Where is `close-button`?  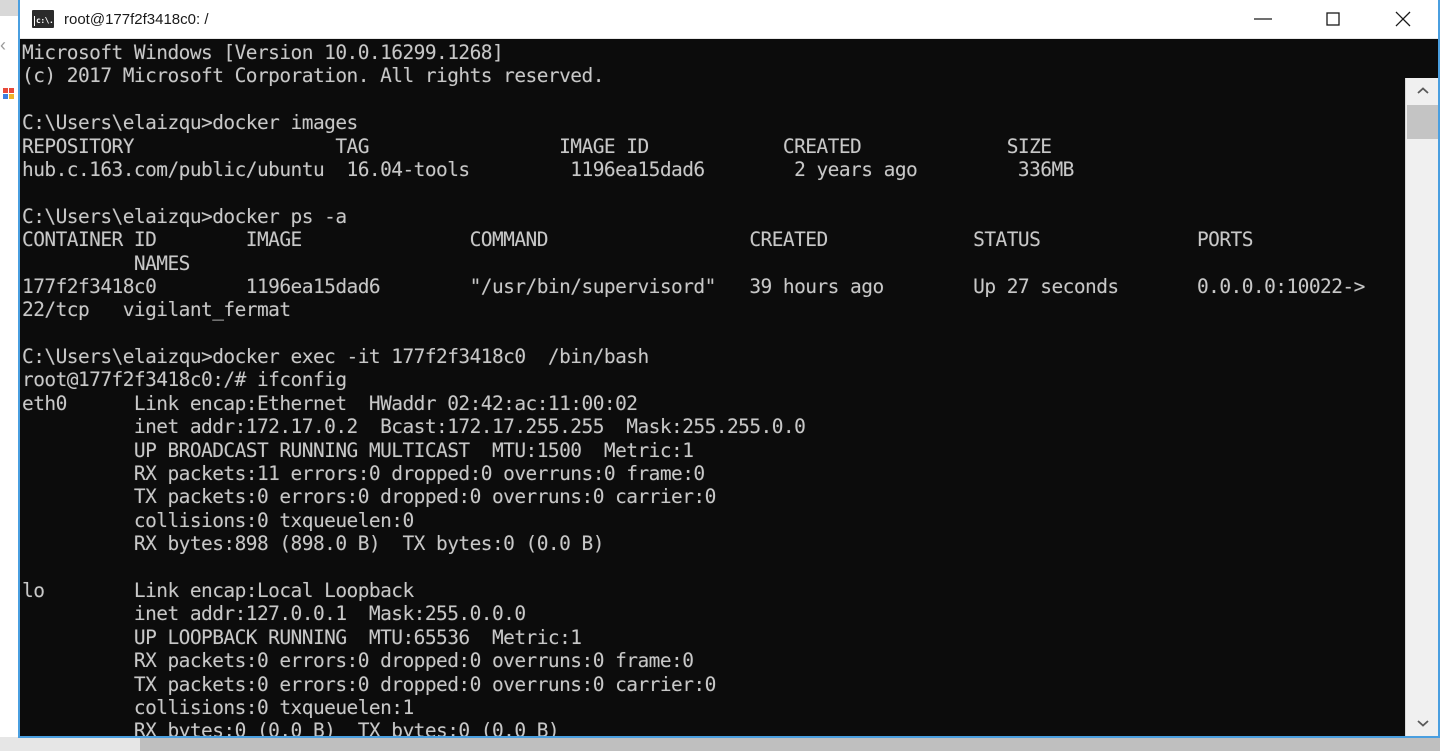
close-button is located at coordinates (1403, 19).